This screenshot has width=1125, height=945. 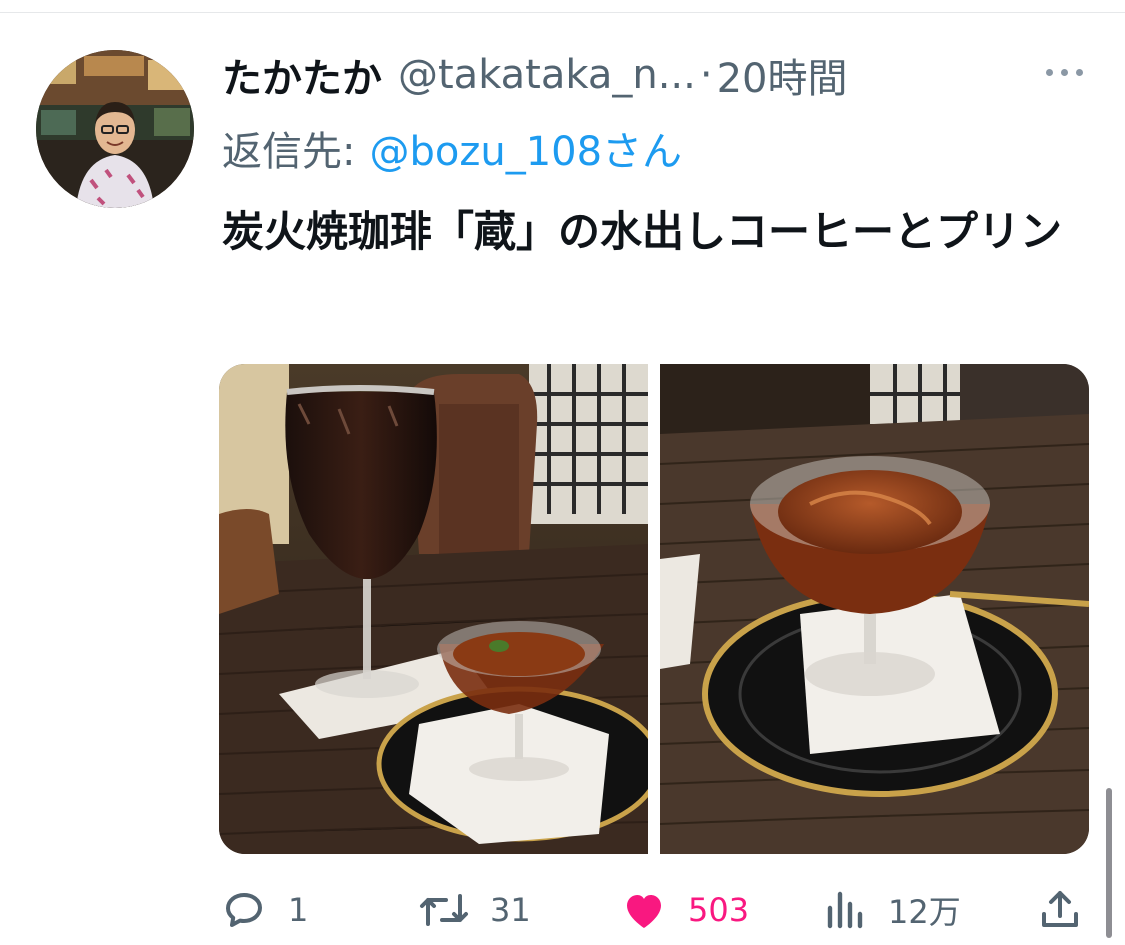 I want to click on action-bar: 1 31 503 12万, so click(x=562, y=910).